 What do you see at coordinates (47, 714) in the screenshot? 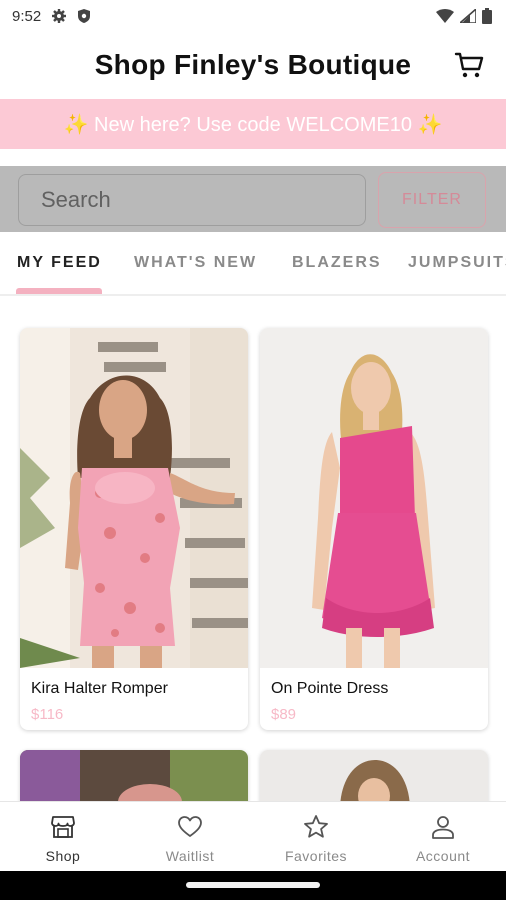
I see `product-price: $116` at bounding box center [47, 714].